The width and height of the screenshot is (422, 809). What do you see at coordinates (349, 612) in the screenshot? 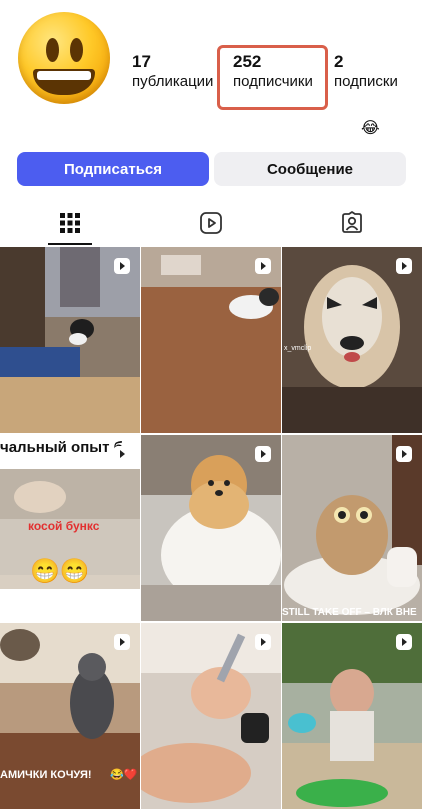
I see `post-caption: STILL TAKE OFF – ВЛК ВНЕ` at bounding box center [349, 612].